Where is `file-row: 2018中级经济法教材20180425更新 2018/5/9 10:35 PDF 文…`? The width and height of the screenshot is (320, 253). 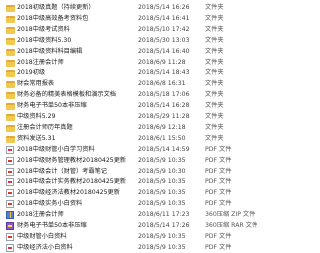
file-row: 2018中级经济法教材20180425更新 2018/5/9 10:35 PDF 文… is located at coordinates (128, 193).